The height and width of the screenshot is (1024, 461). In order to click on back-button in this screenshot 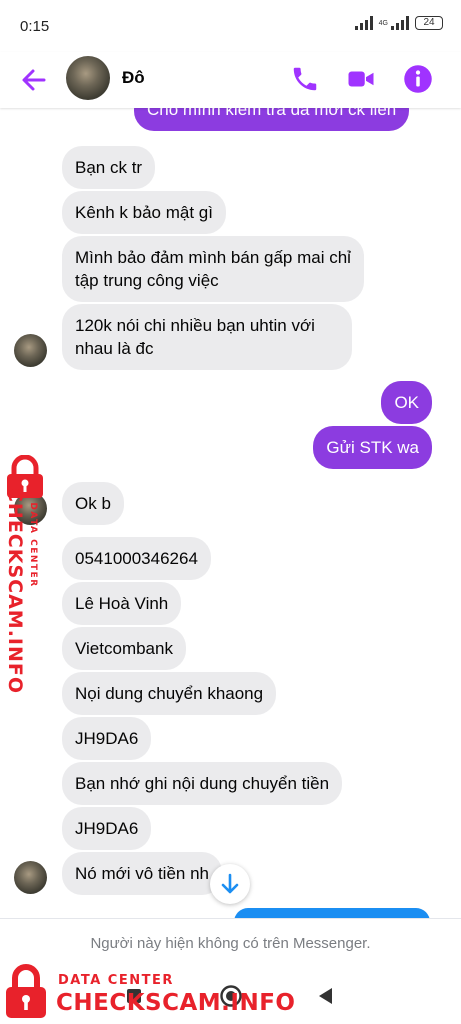, I will do `click(34, 80)`.